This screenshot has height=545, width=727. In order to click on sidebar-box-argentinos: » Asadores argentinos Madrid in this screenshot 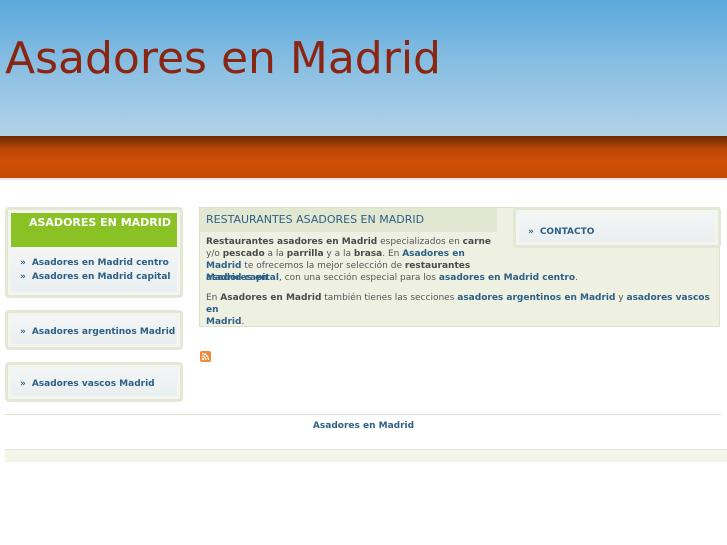, I will do `click(94, 330)`.